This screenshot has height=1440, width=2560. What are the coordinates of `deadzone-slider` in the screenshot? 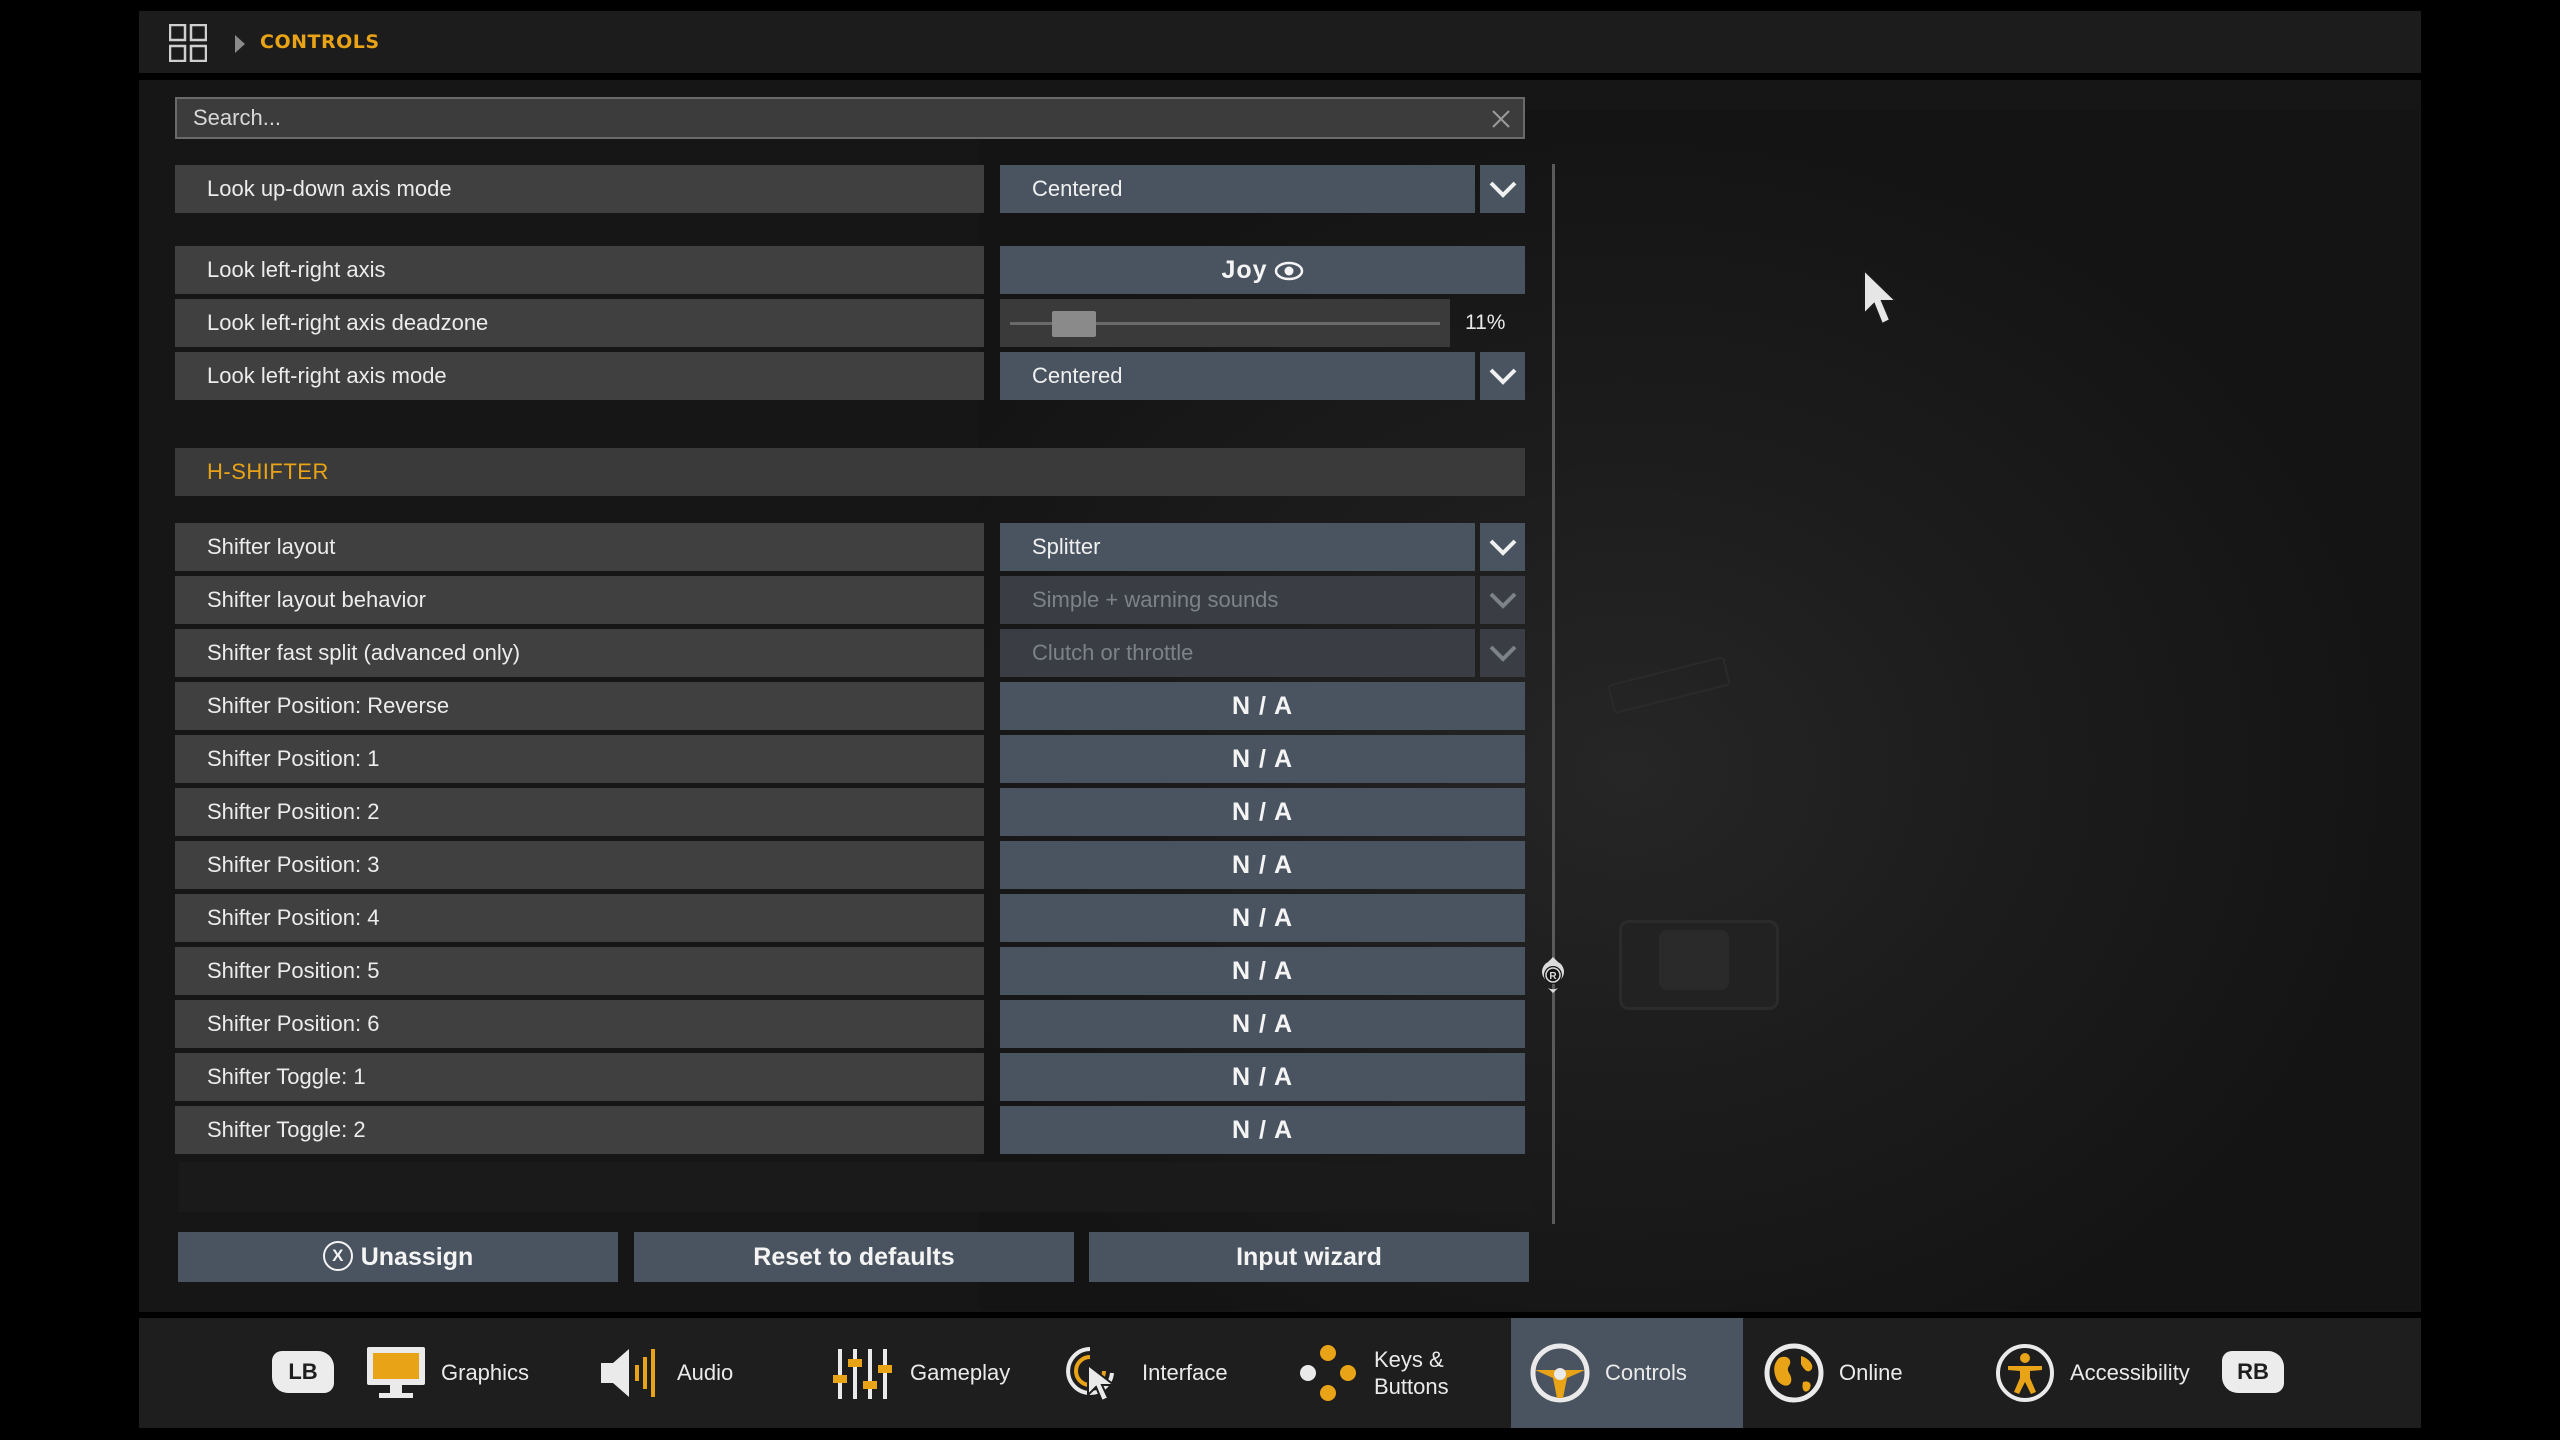 It's located at (1225, 323).